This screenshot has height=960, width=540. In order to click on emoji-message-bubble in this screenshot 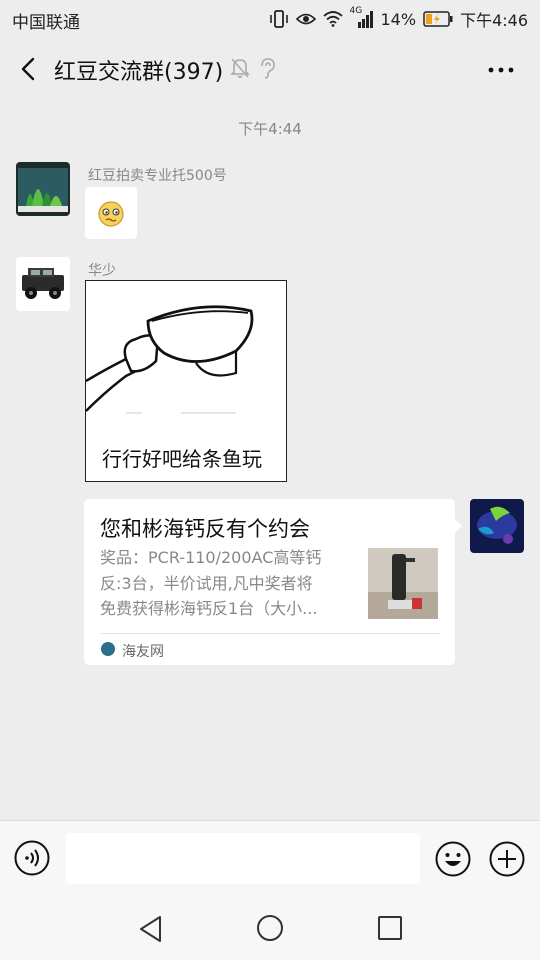, I will do `click(111, 213)`.